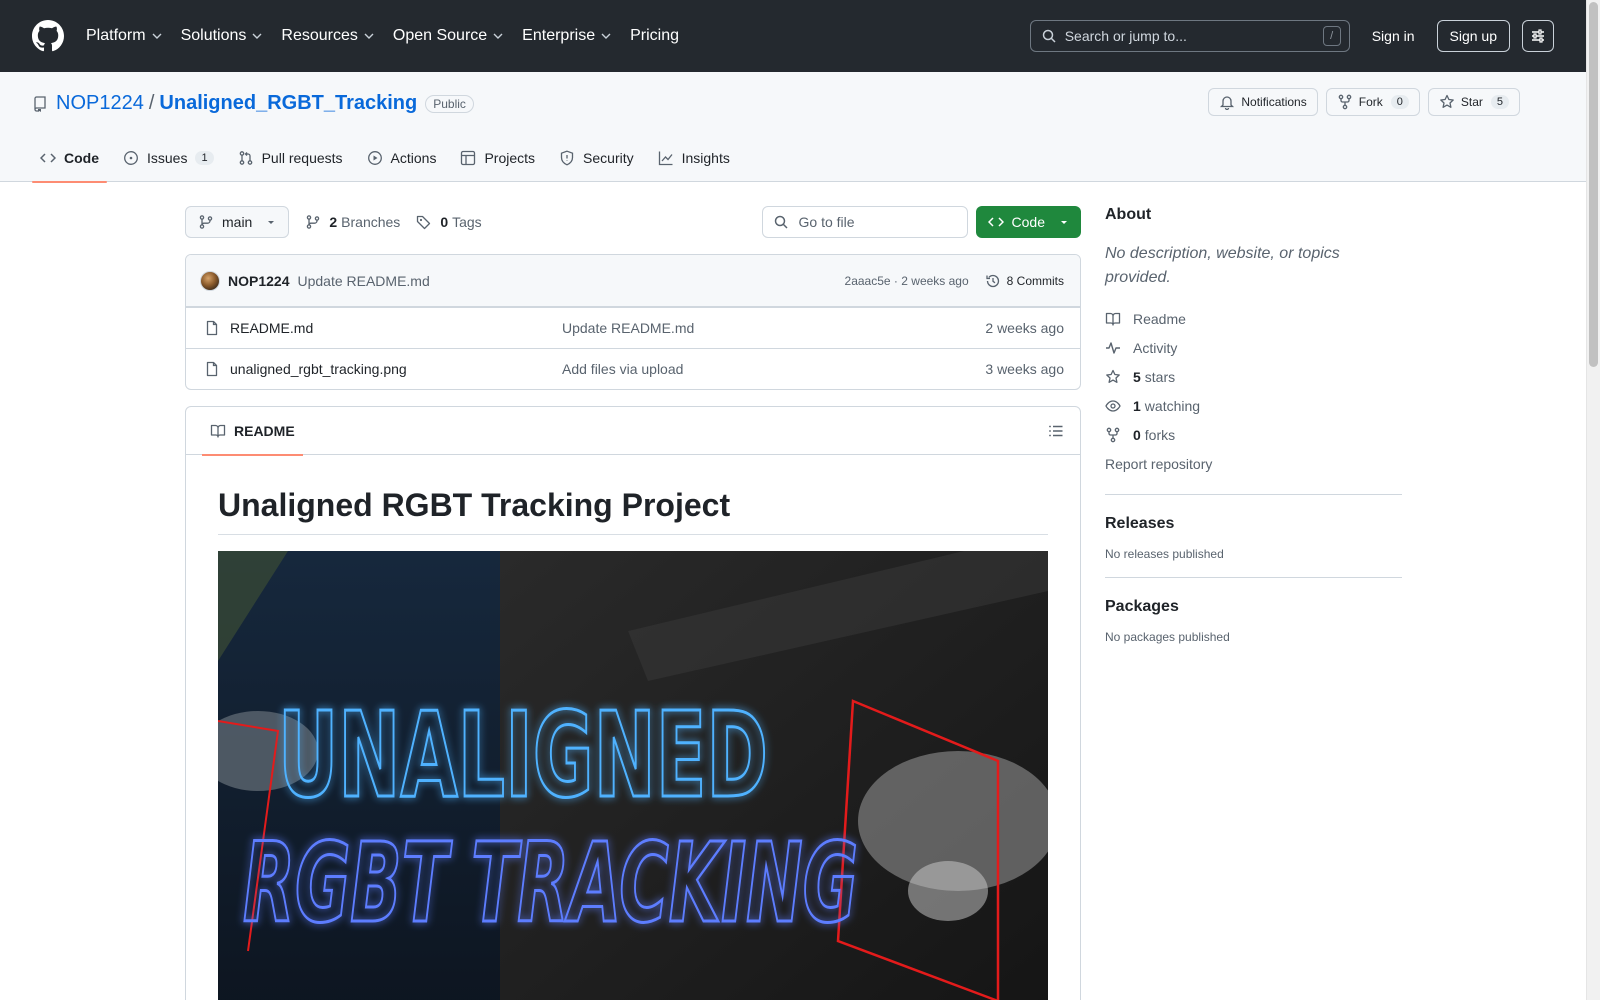 This screenshot has width=1600, height=1000. I want to click on banner-title-line-1: UNALIGNED, so click(523, 755).